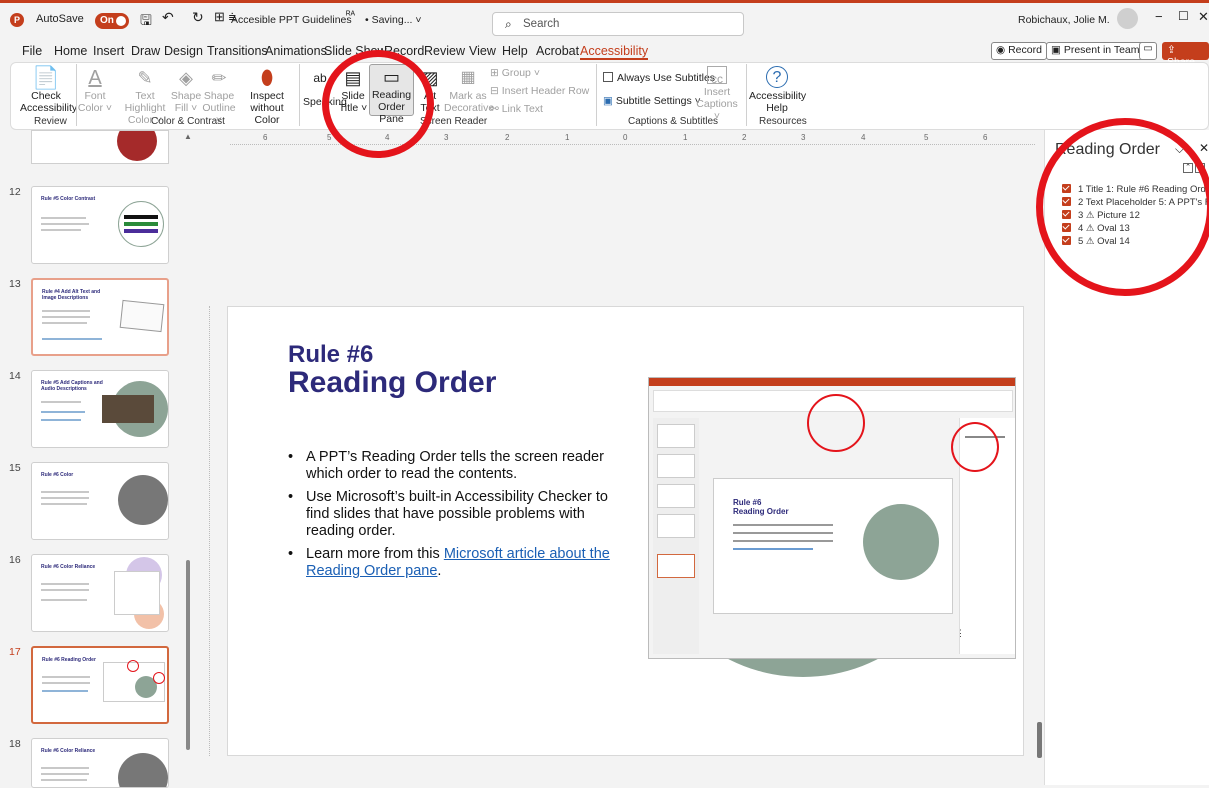 The image size is (1209, 788). I want to click on group-label-captions: Captions & Subtitles, so click(673, 121).